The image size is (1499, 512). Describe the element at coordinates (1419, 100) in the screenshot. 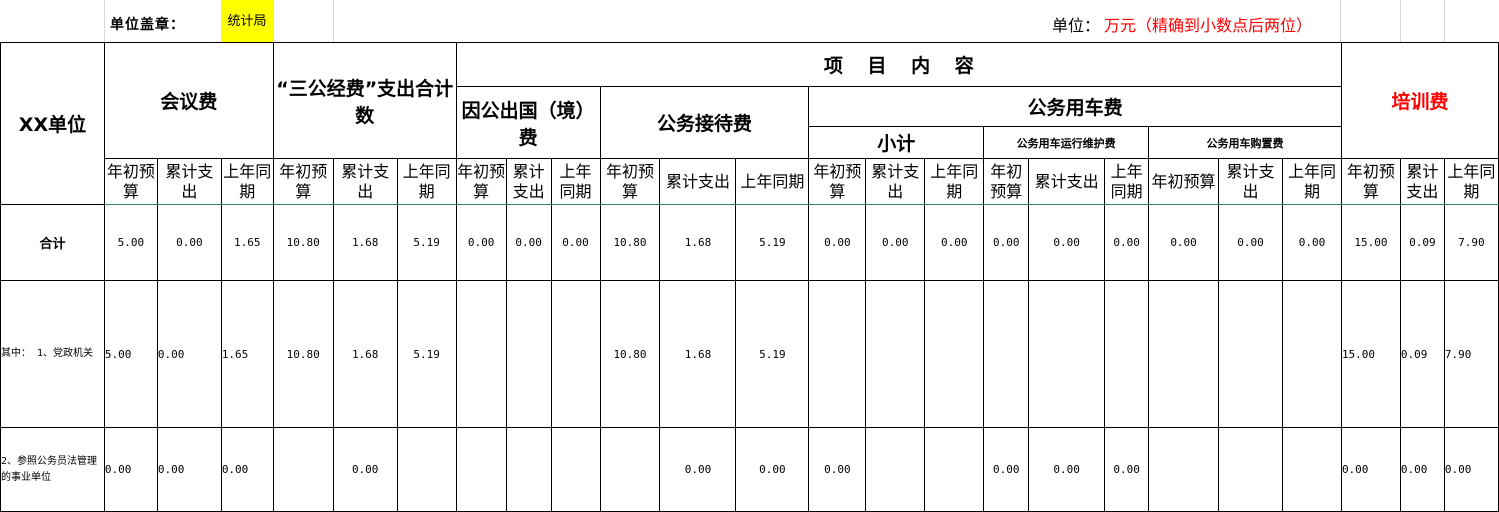

I see `header-training: 培训费` at that location.